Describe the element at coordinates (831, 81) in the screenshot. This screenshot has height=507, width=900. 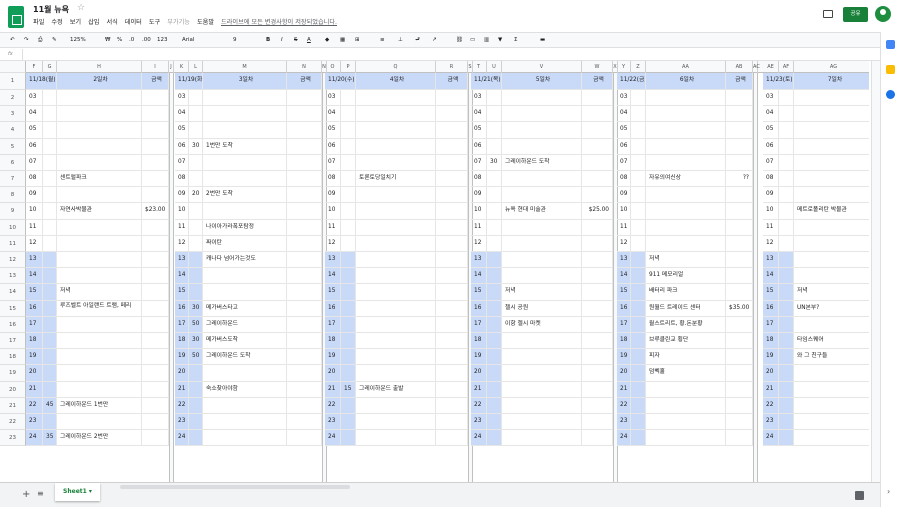
I see `day-cell: 7일차` at that location.